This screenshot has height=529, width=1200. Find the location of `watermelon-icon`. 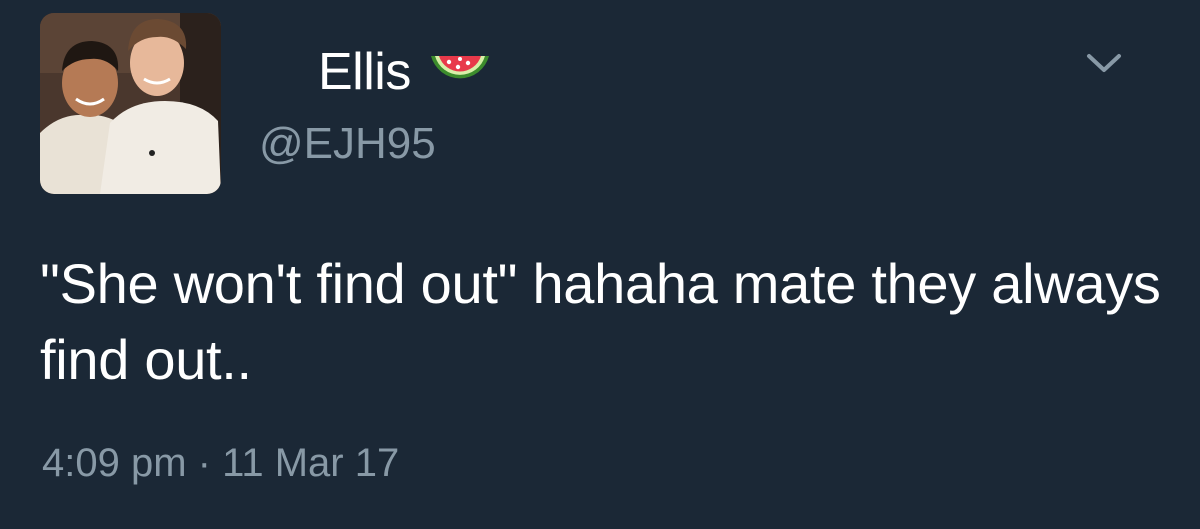

watermelon-icon is located at coordinates (460, 72).